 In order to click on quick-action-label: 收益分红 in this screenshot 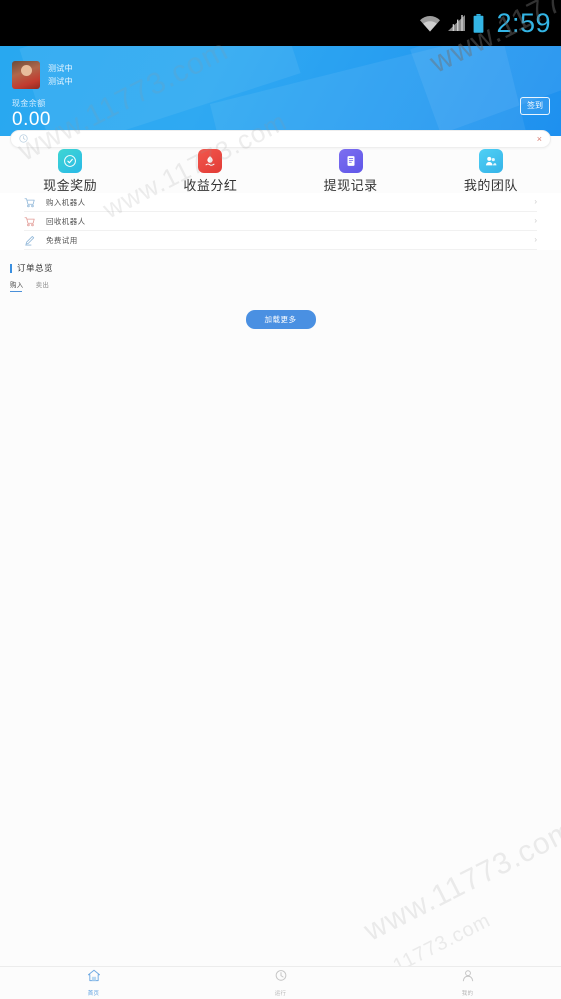, I will do `click(210, 185)`.